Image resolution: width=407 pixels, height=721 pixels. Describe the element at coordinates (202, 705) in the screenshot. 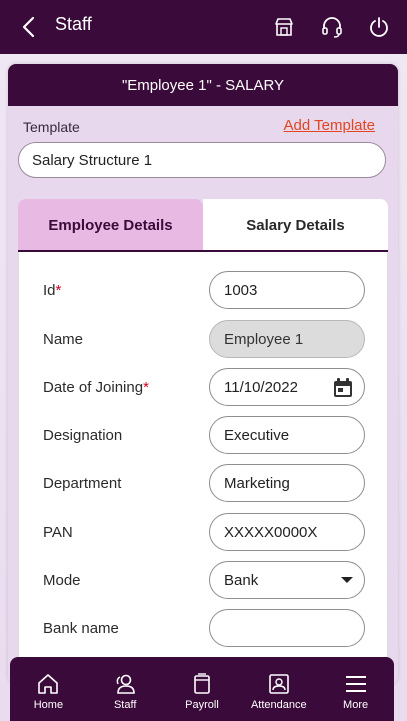

I see `nav-payroll-label: Payroll` at that location.